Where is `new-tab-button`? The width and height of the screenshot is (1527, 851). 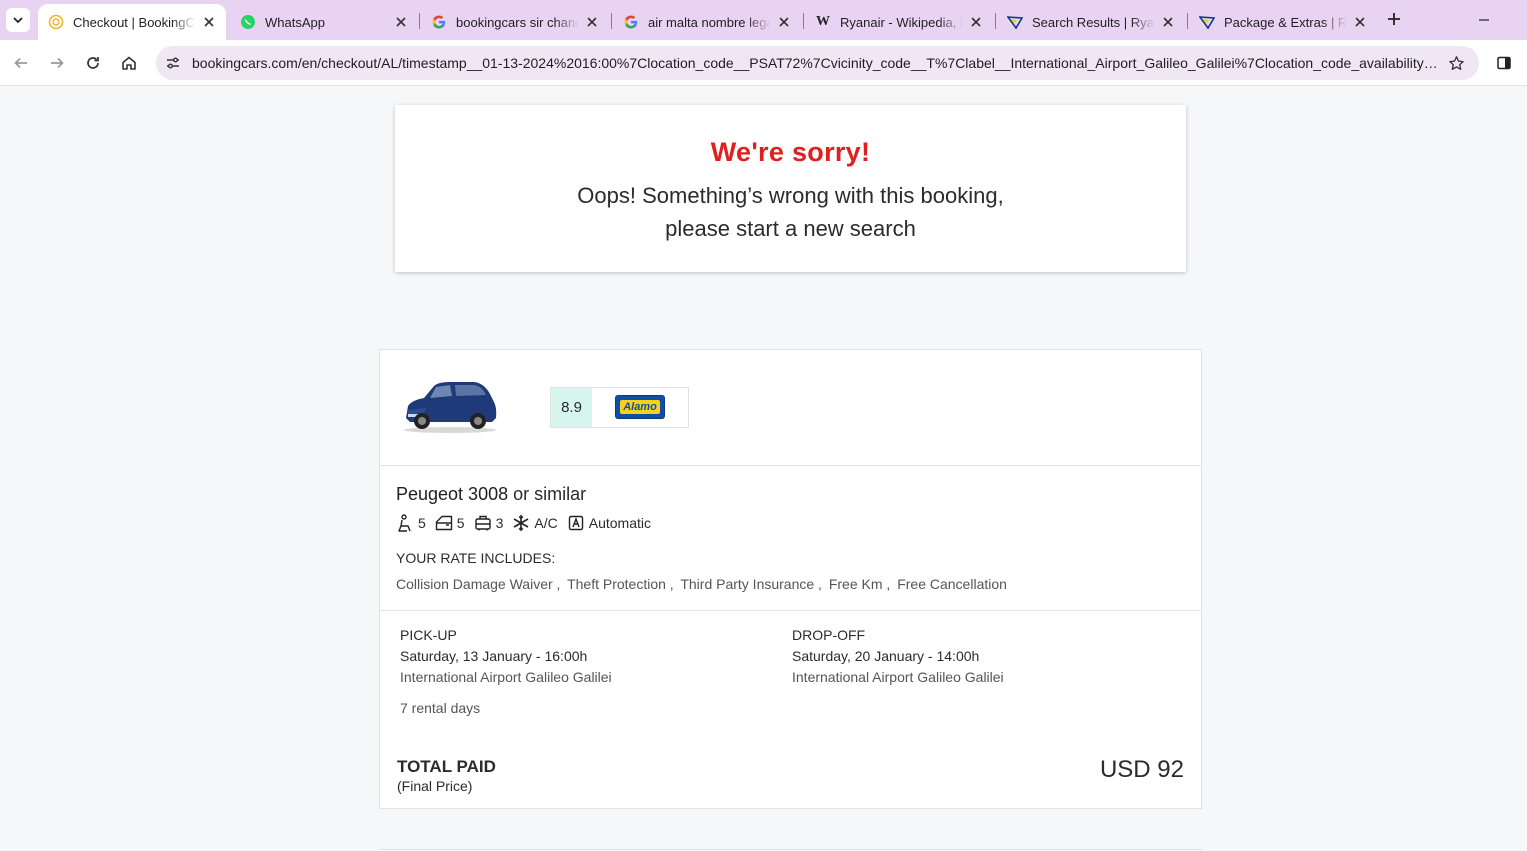 new-tab-button is located at coordinates (1394, 19).